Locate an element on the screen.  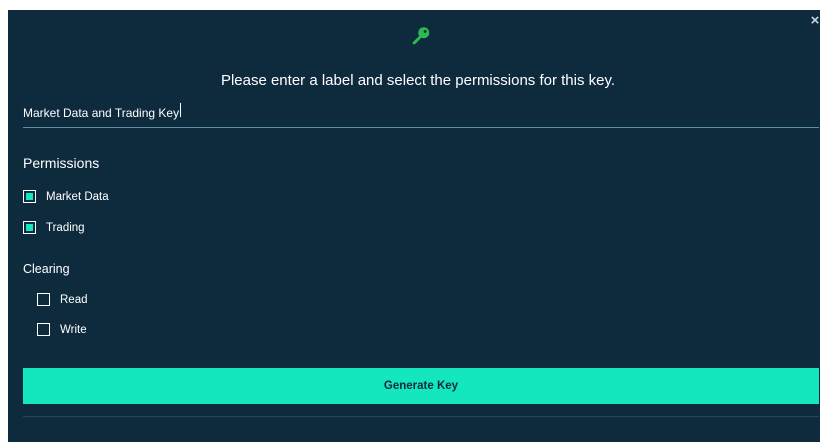
checkbox-label: Trading is located at coordinates (65, 227).